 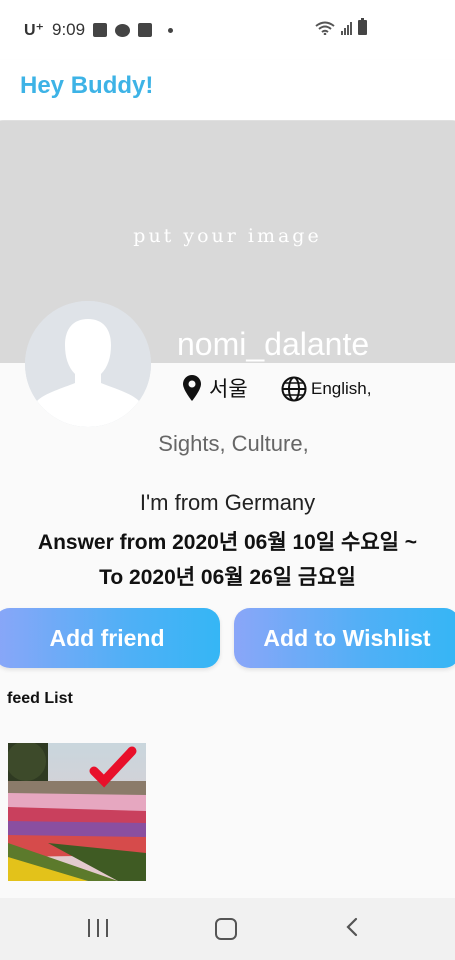 I want to click on gallery-icon, so click(x=100, y=30).